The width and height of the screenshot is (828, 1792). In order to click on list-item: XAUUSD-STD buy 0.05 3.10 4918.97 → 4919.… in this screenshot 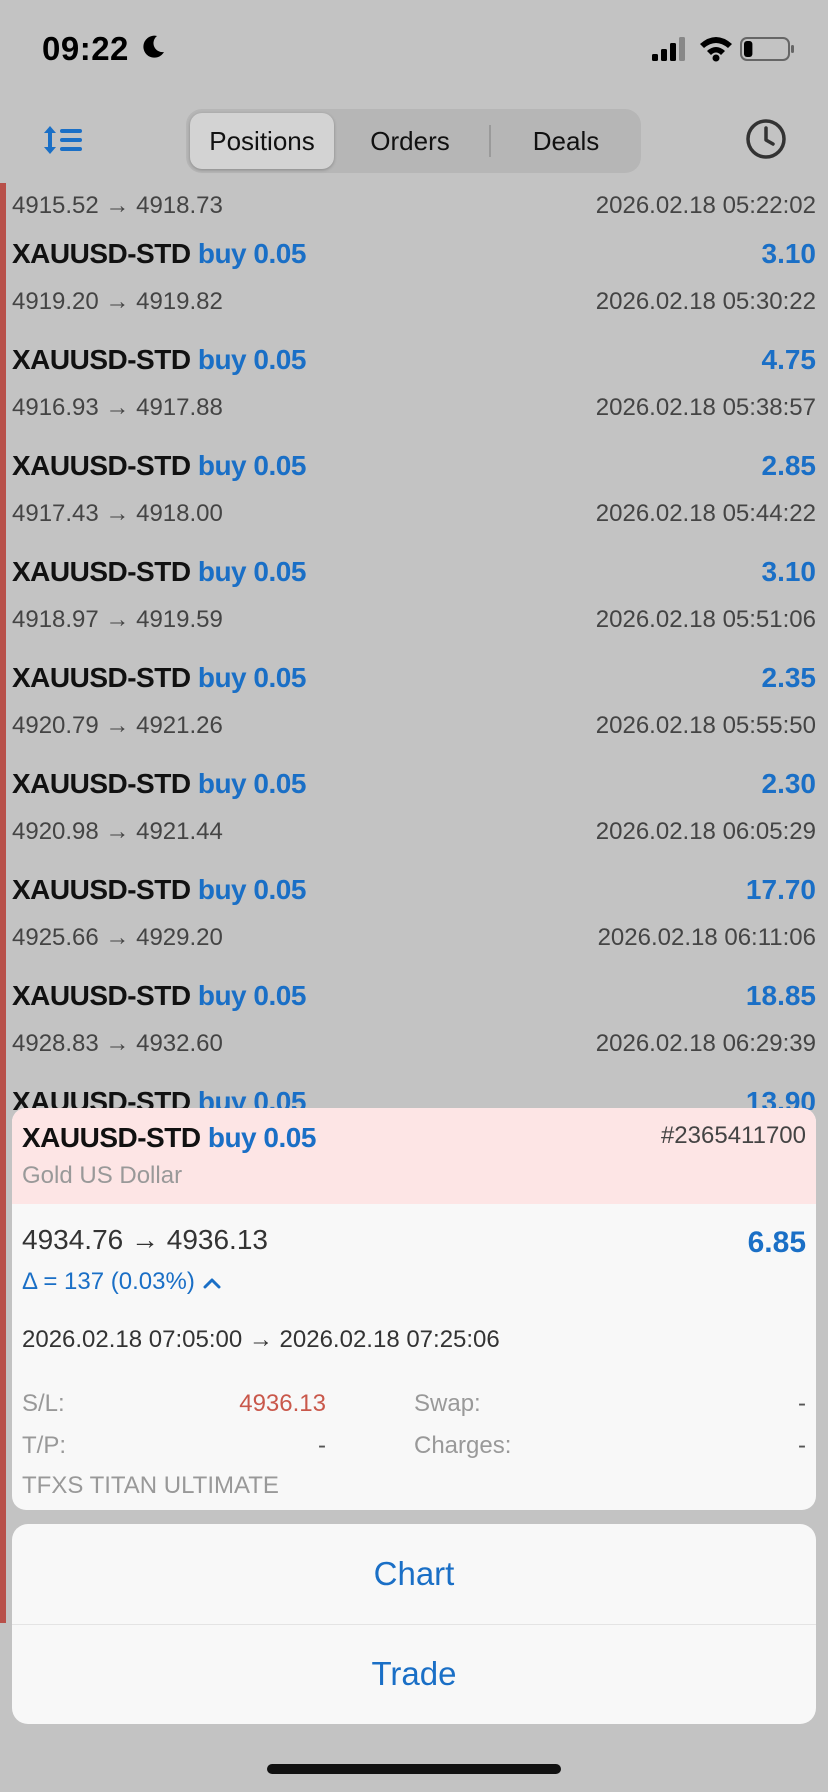, I will do `click(414, 603)`.